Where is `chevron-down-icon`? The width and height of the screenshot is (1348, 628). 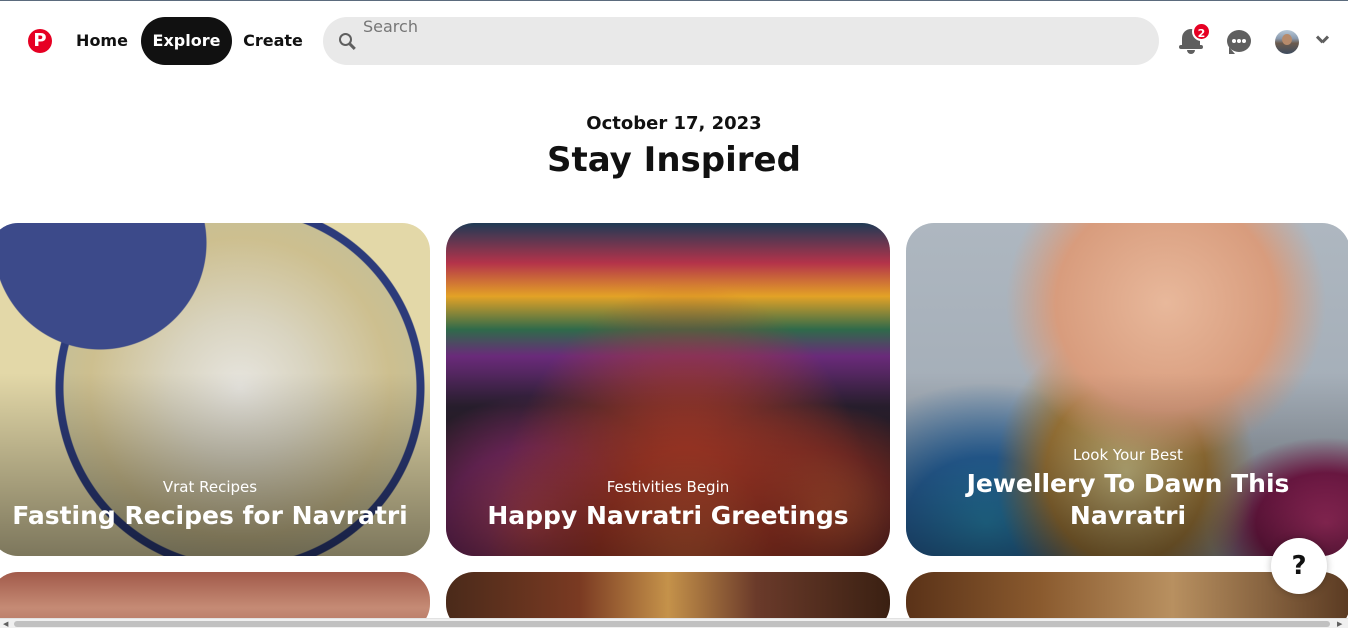 chevron-down-icon is located at coordinates (1322, 41).